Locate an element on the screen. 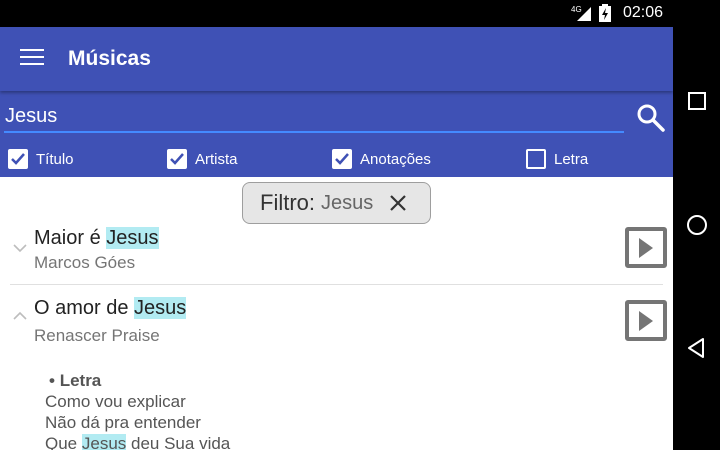 This screenshot has width=720, height=450. search-icon is located at coordinates (651, 118).